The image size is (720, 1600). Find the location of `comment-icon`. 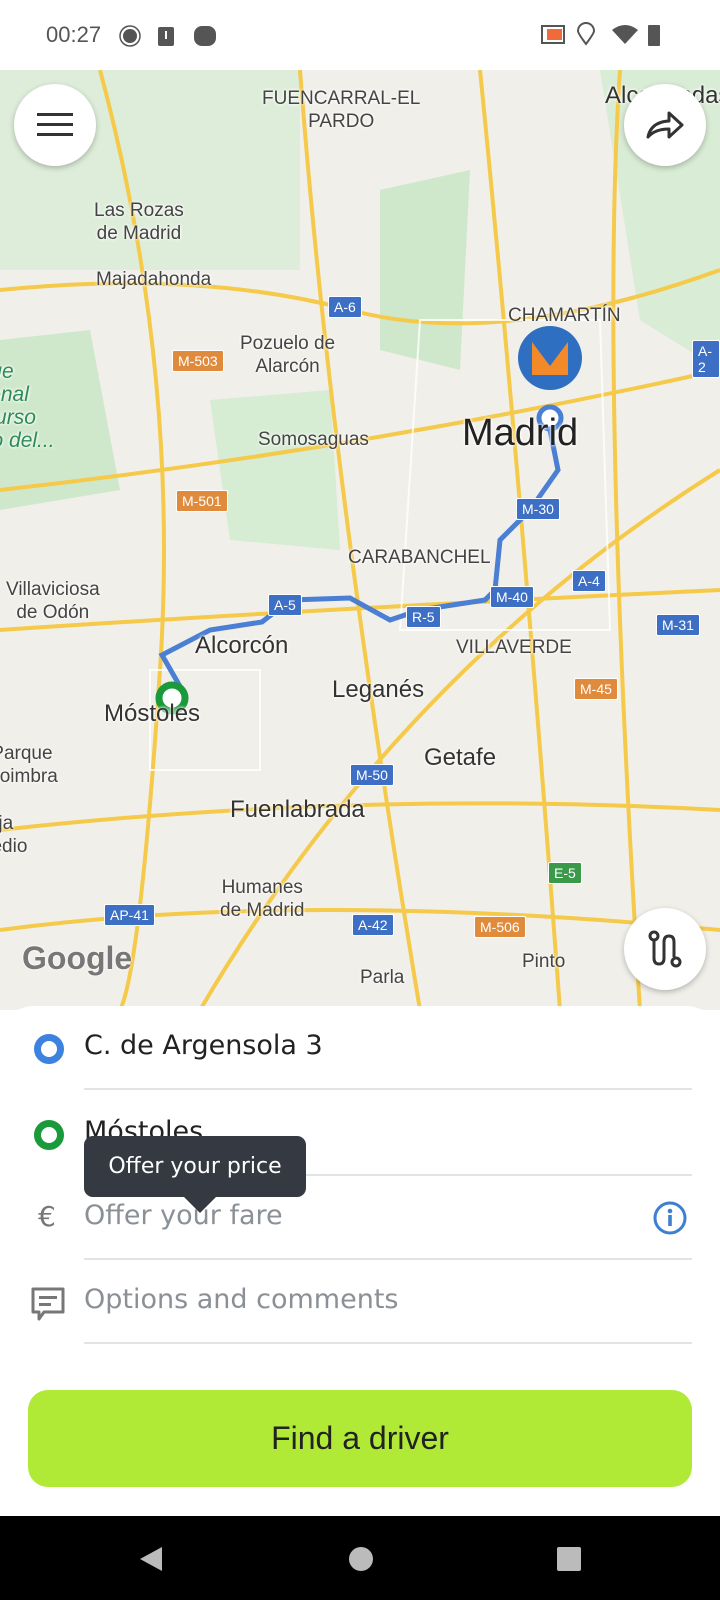

comment-icon is located at coordinates (48, 1304).